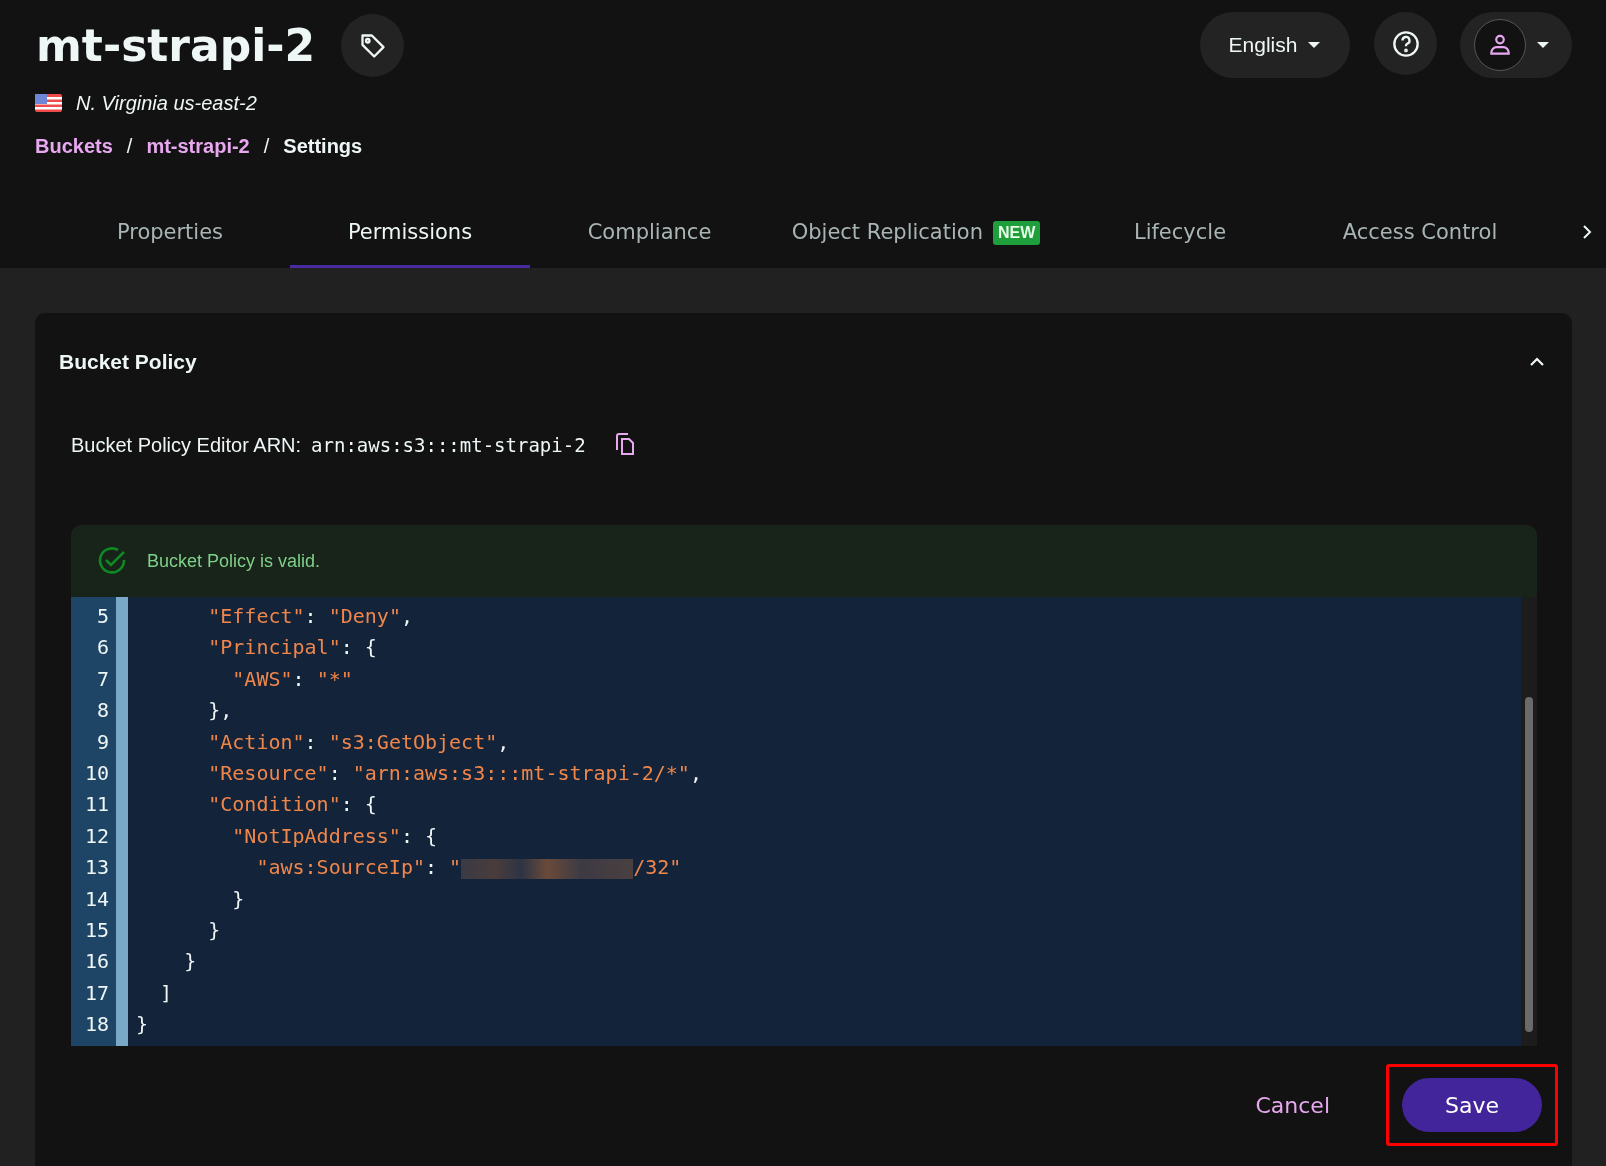 This screenshot has width=1606, height=1166. I want to click on line-number: 17, so click(96, 993).